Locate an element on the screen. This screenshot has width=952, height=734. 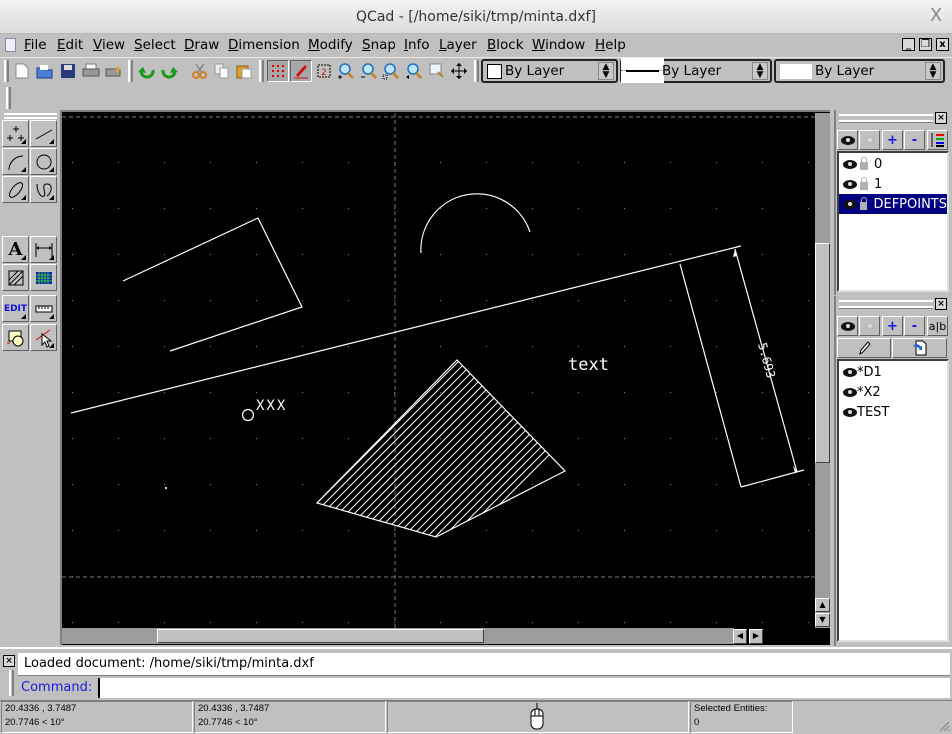
scroll-right-button: ▶ is located at coordinates (756, 636).